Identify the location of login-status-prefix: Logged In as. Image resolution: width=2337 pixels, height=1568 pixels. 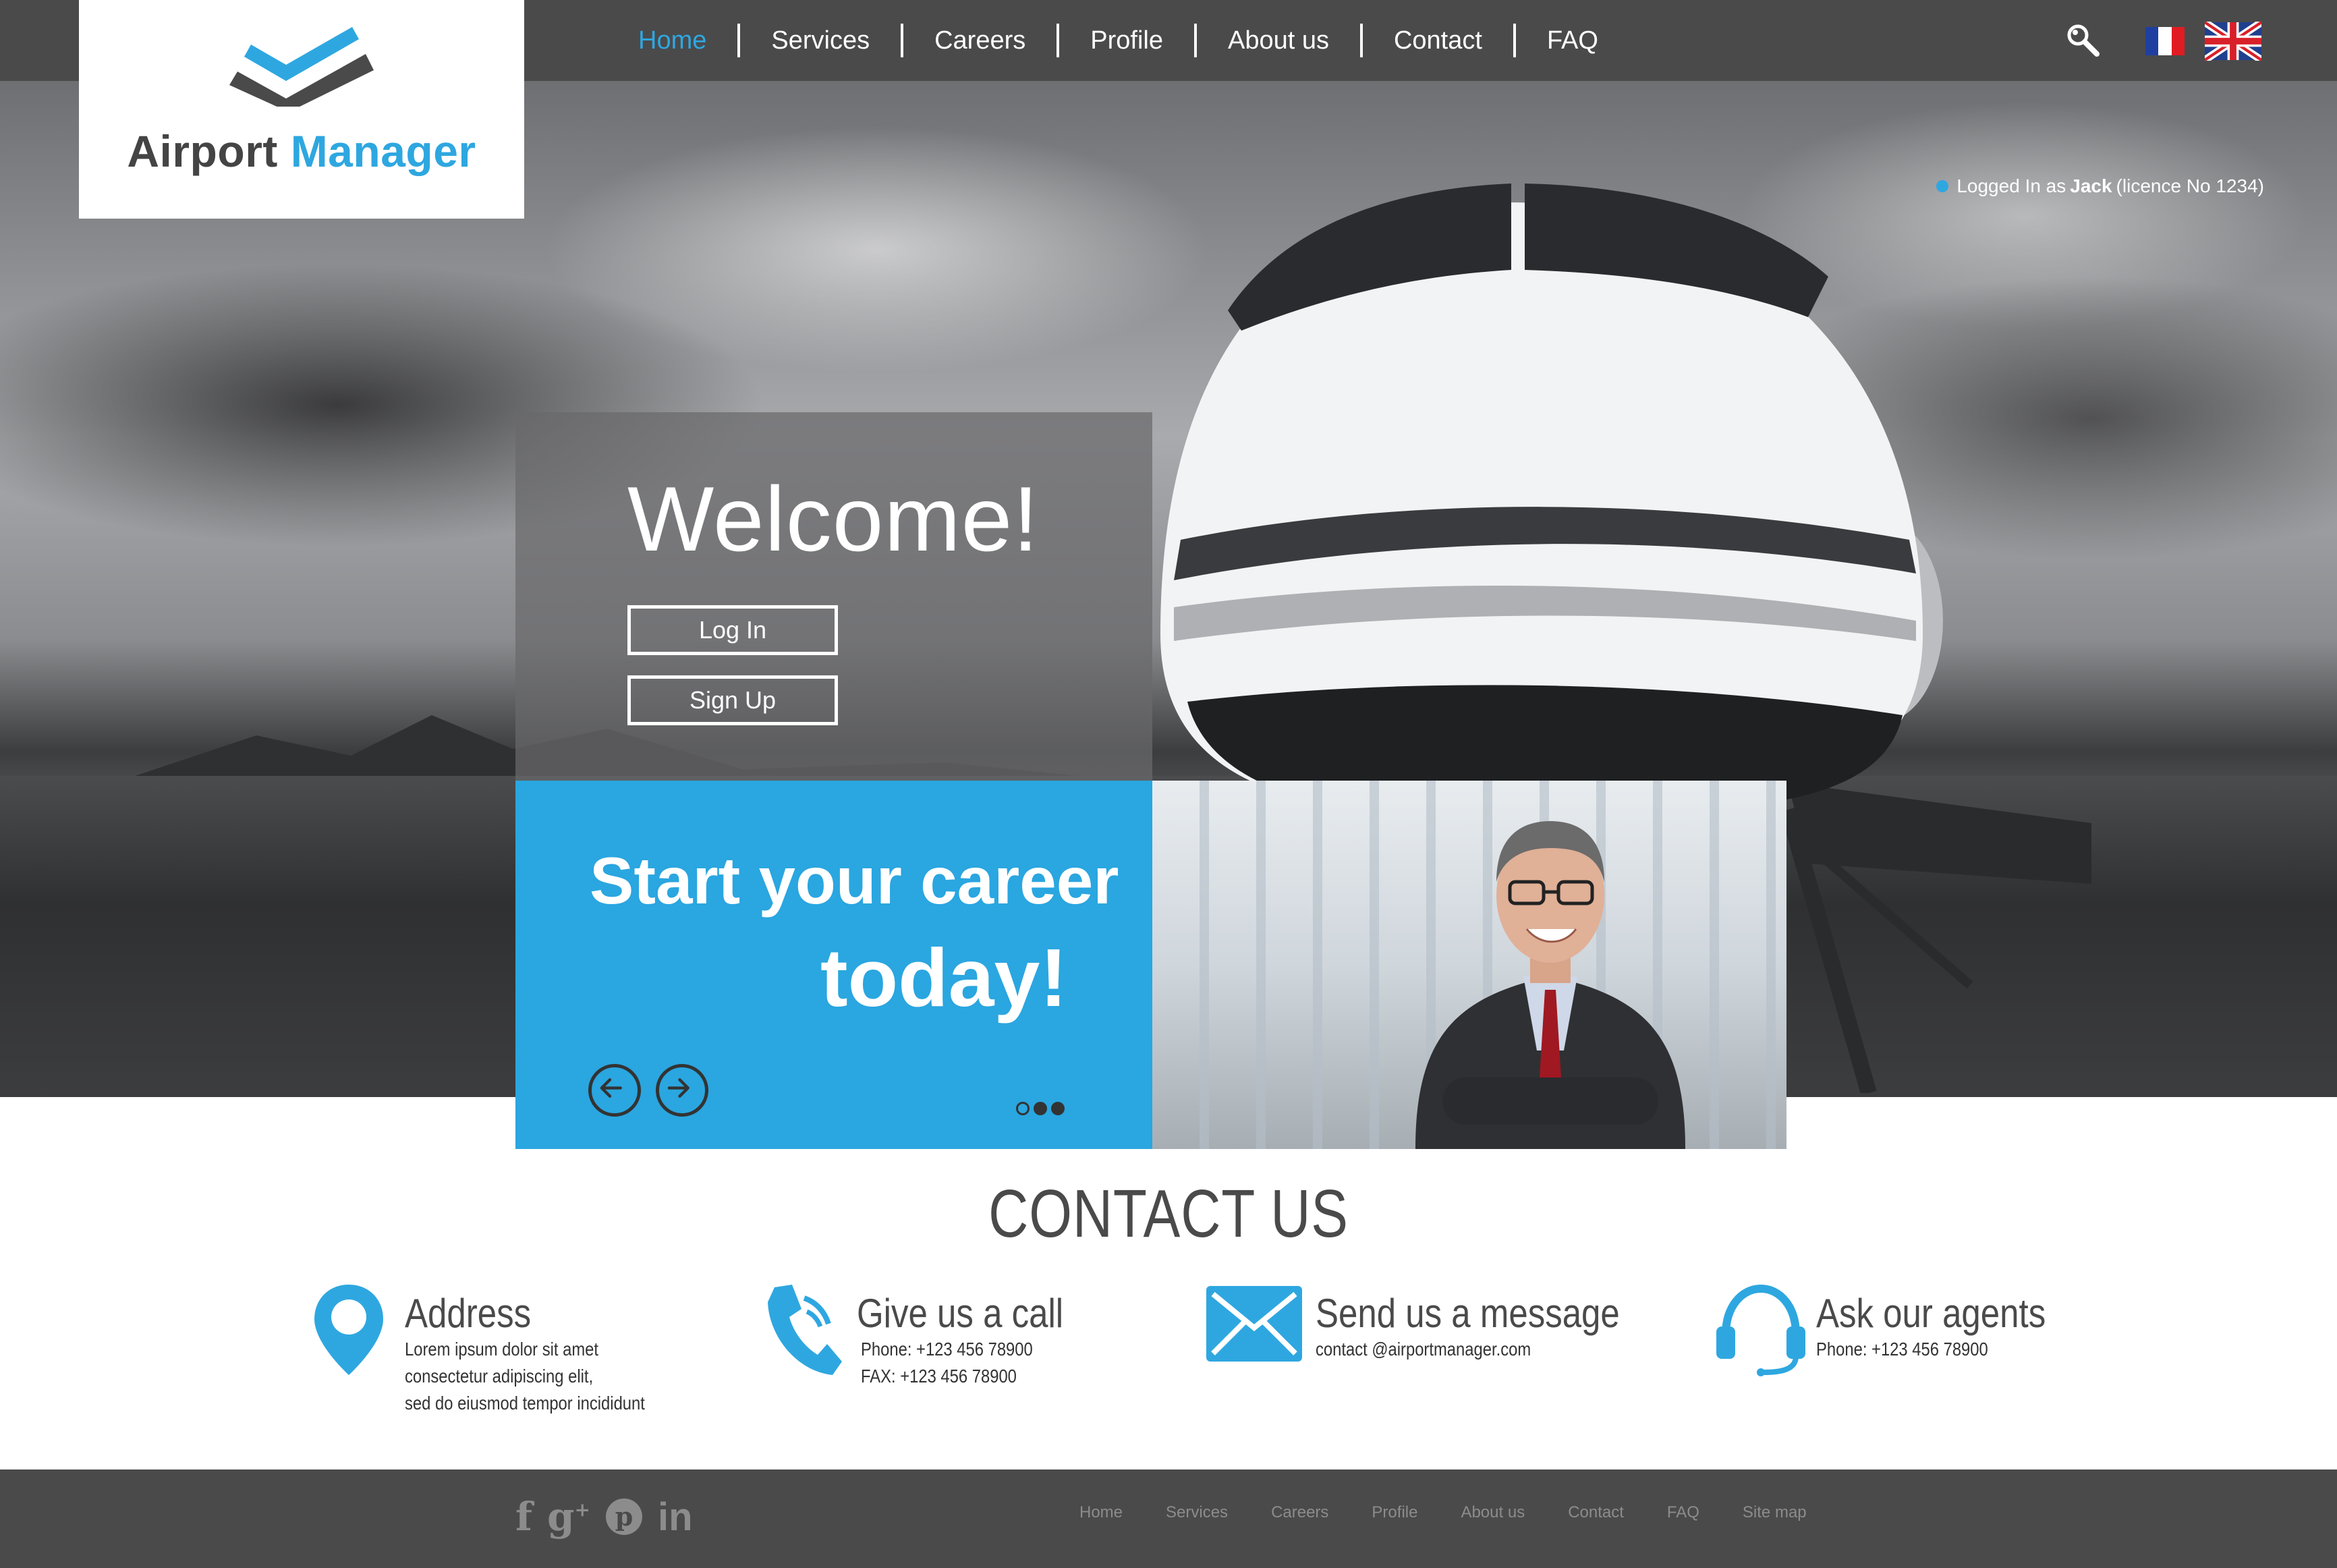
(2011, 185).